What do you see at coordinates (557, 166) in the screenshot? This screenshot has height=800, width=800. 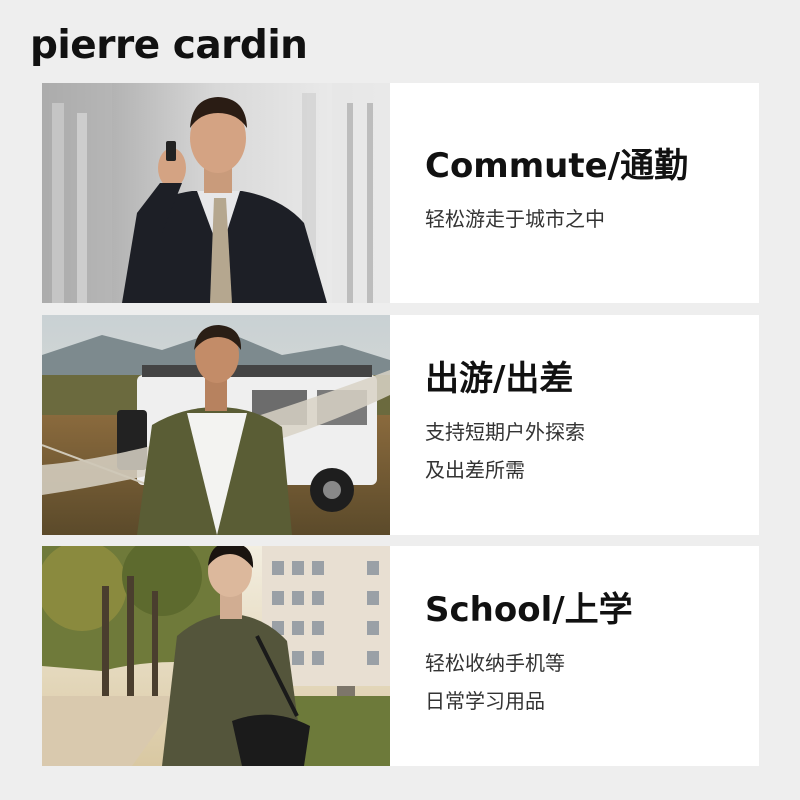 I see `feature-title: Commute/通勤` at bounding box center [557, 166].